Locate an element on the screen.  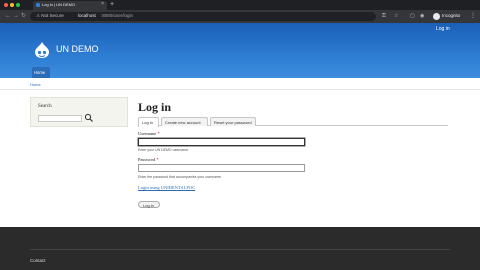
browser-tab-active: Log in | UN DEMO × is located at coordinates (70, 5).